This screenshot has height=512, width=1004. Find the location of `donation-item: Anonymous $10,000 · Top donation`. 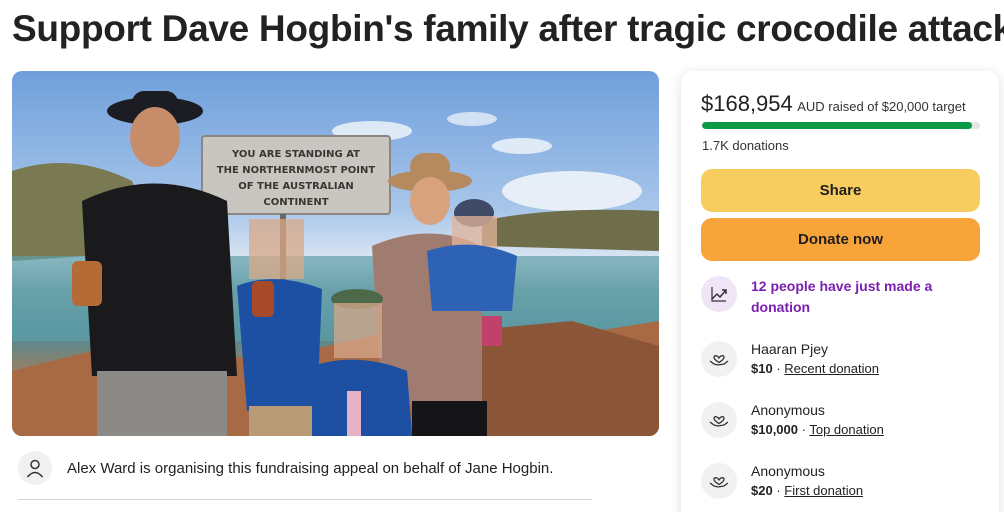

donation-item: Anonymous $10,000 · Top donation is located at coordinates (846, 420).